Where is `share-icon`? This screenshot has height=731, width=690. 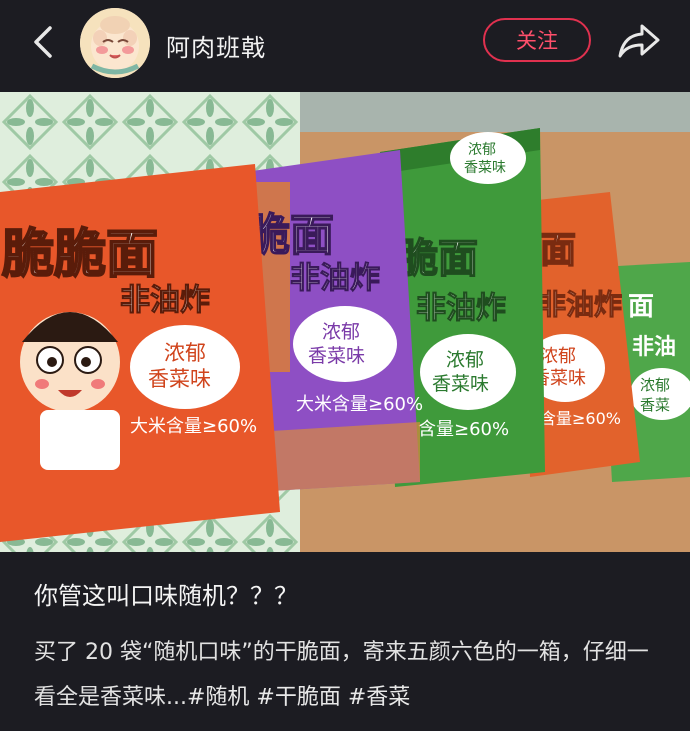
share-icon is located at coordinates (639, 40).